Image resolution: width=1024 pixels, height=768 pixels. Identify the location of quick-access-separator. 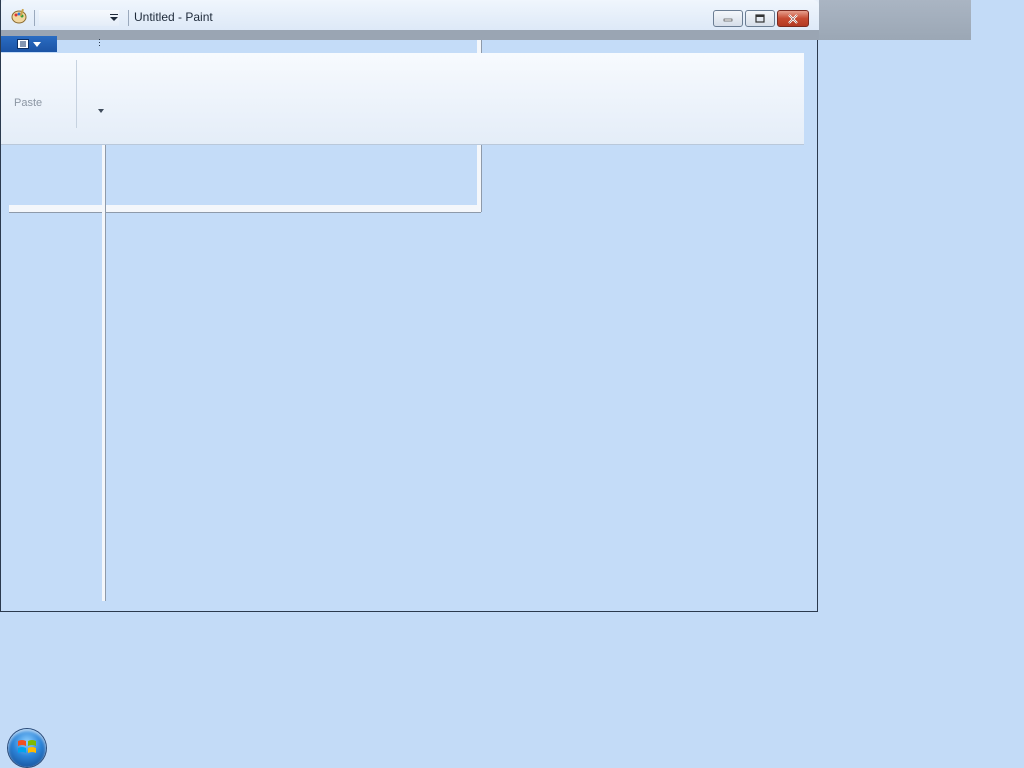
(34, 18).